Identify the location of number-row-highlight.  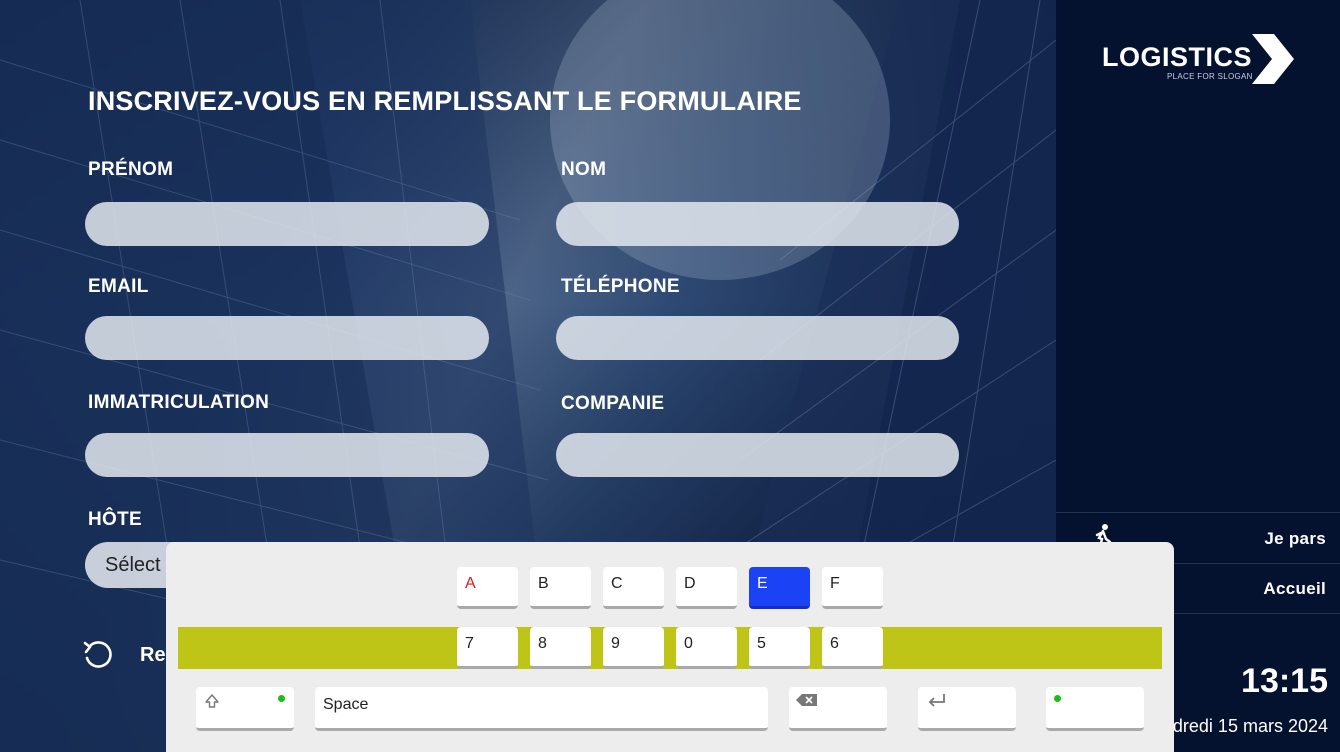
(670, 648).